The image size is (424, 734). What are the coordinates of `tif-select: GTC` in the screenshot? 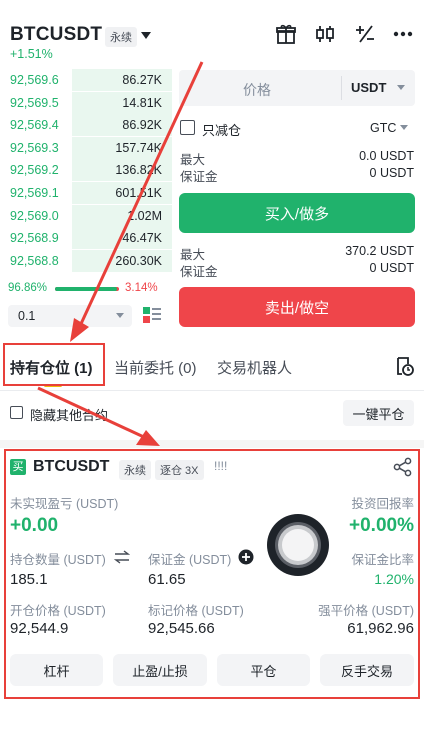 It's located at (383, 128).